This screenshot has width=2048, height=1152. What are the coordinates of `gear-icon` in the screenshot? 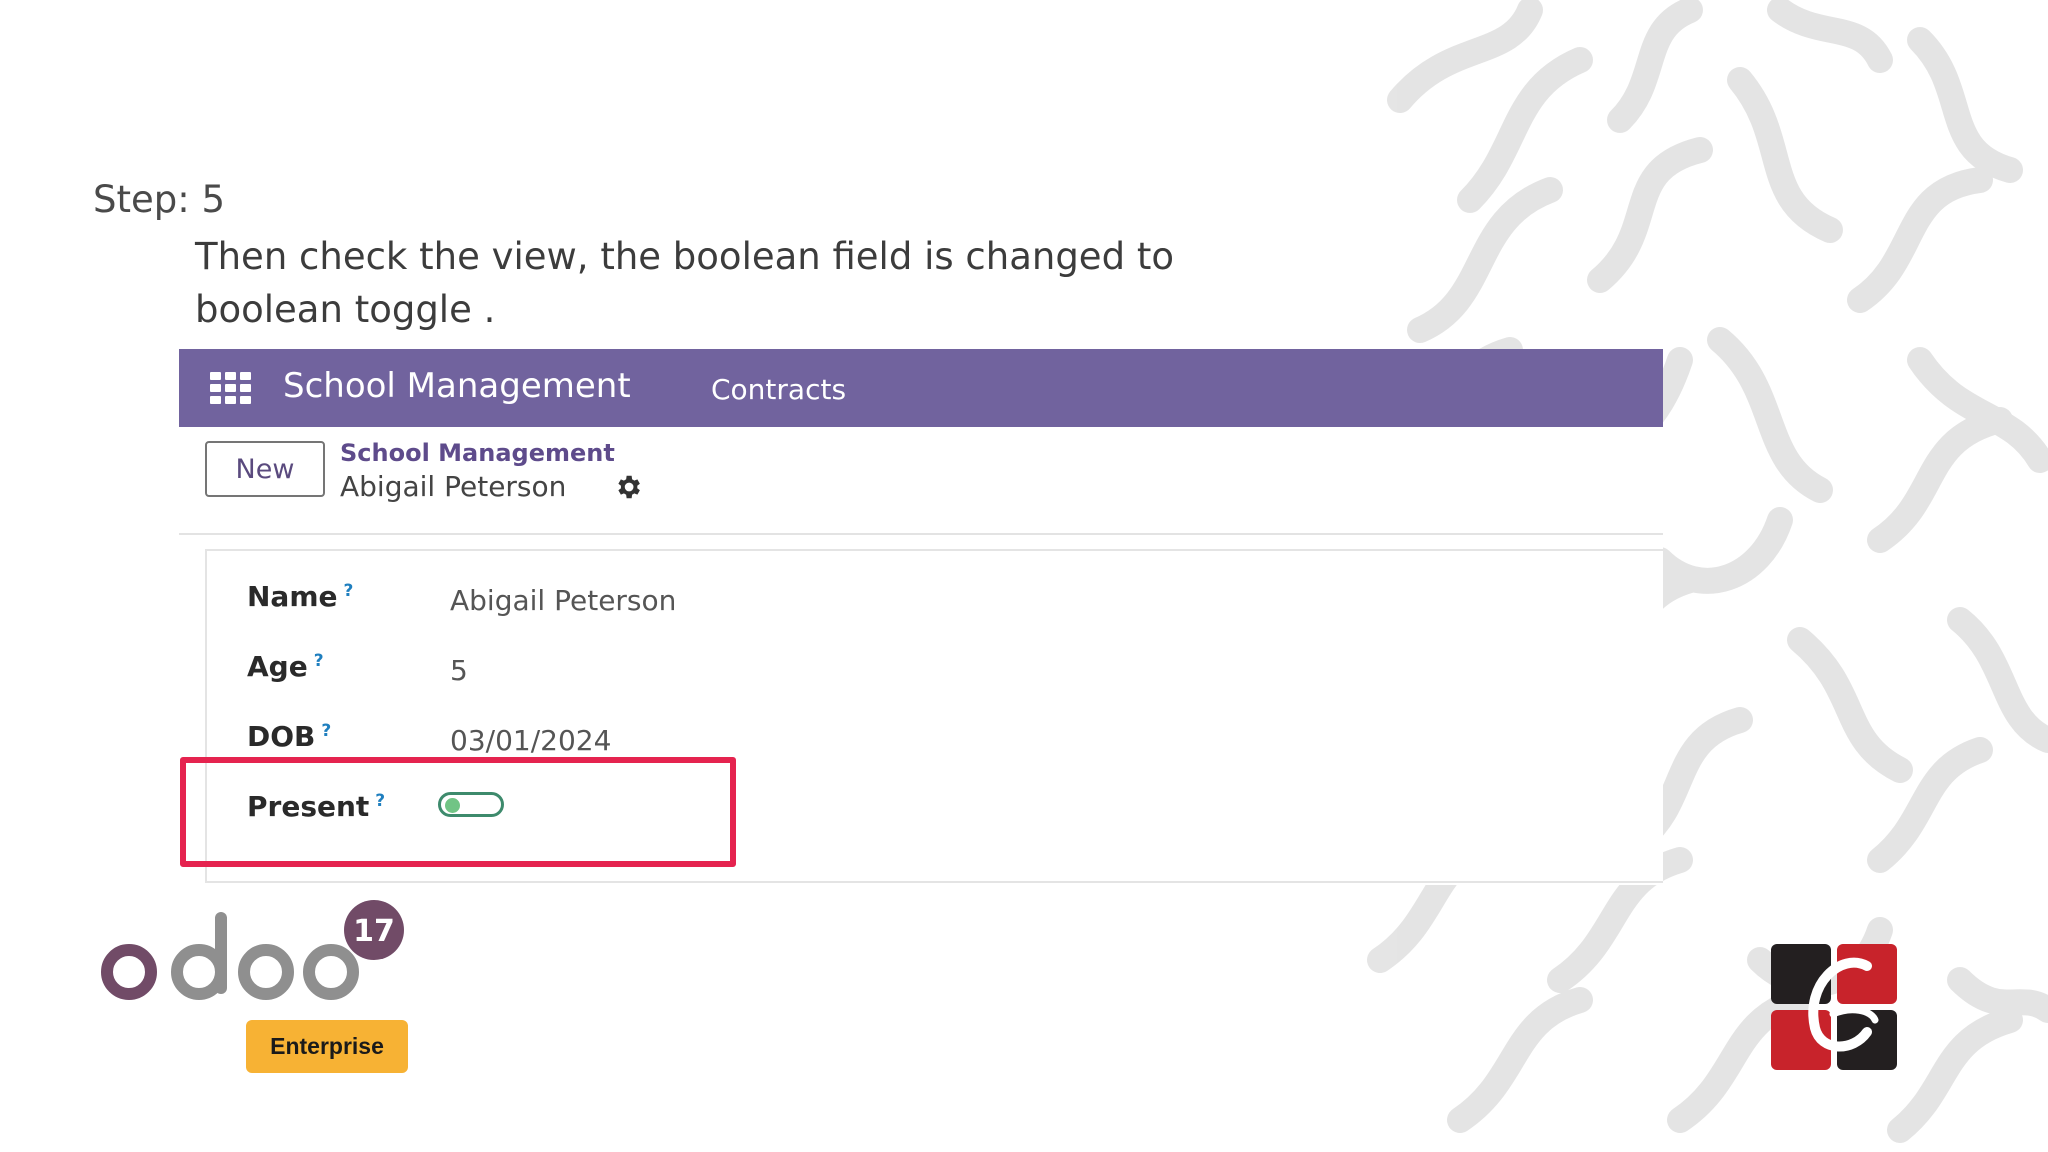 It's located at (628, 487).